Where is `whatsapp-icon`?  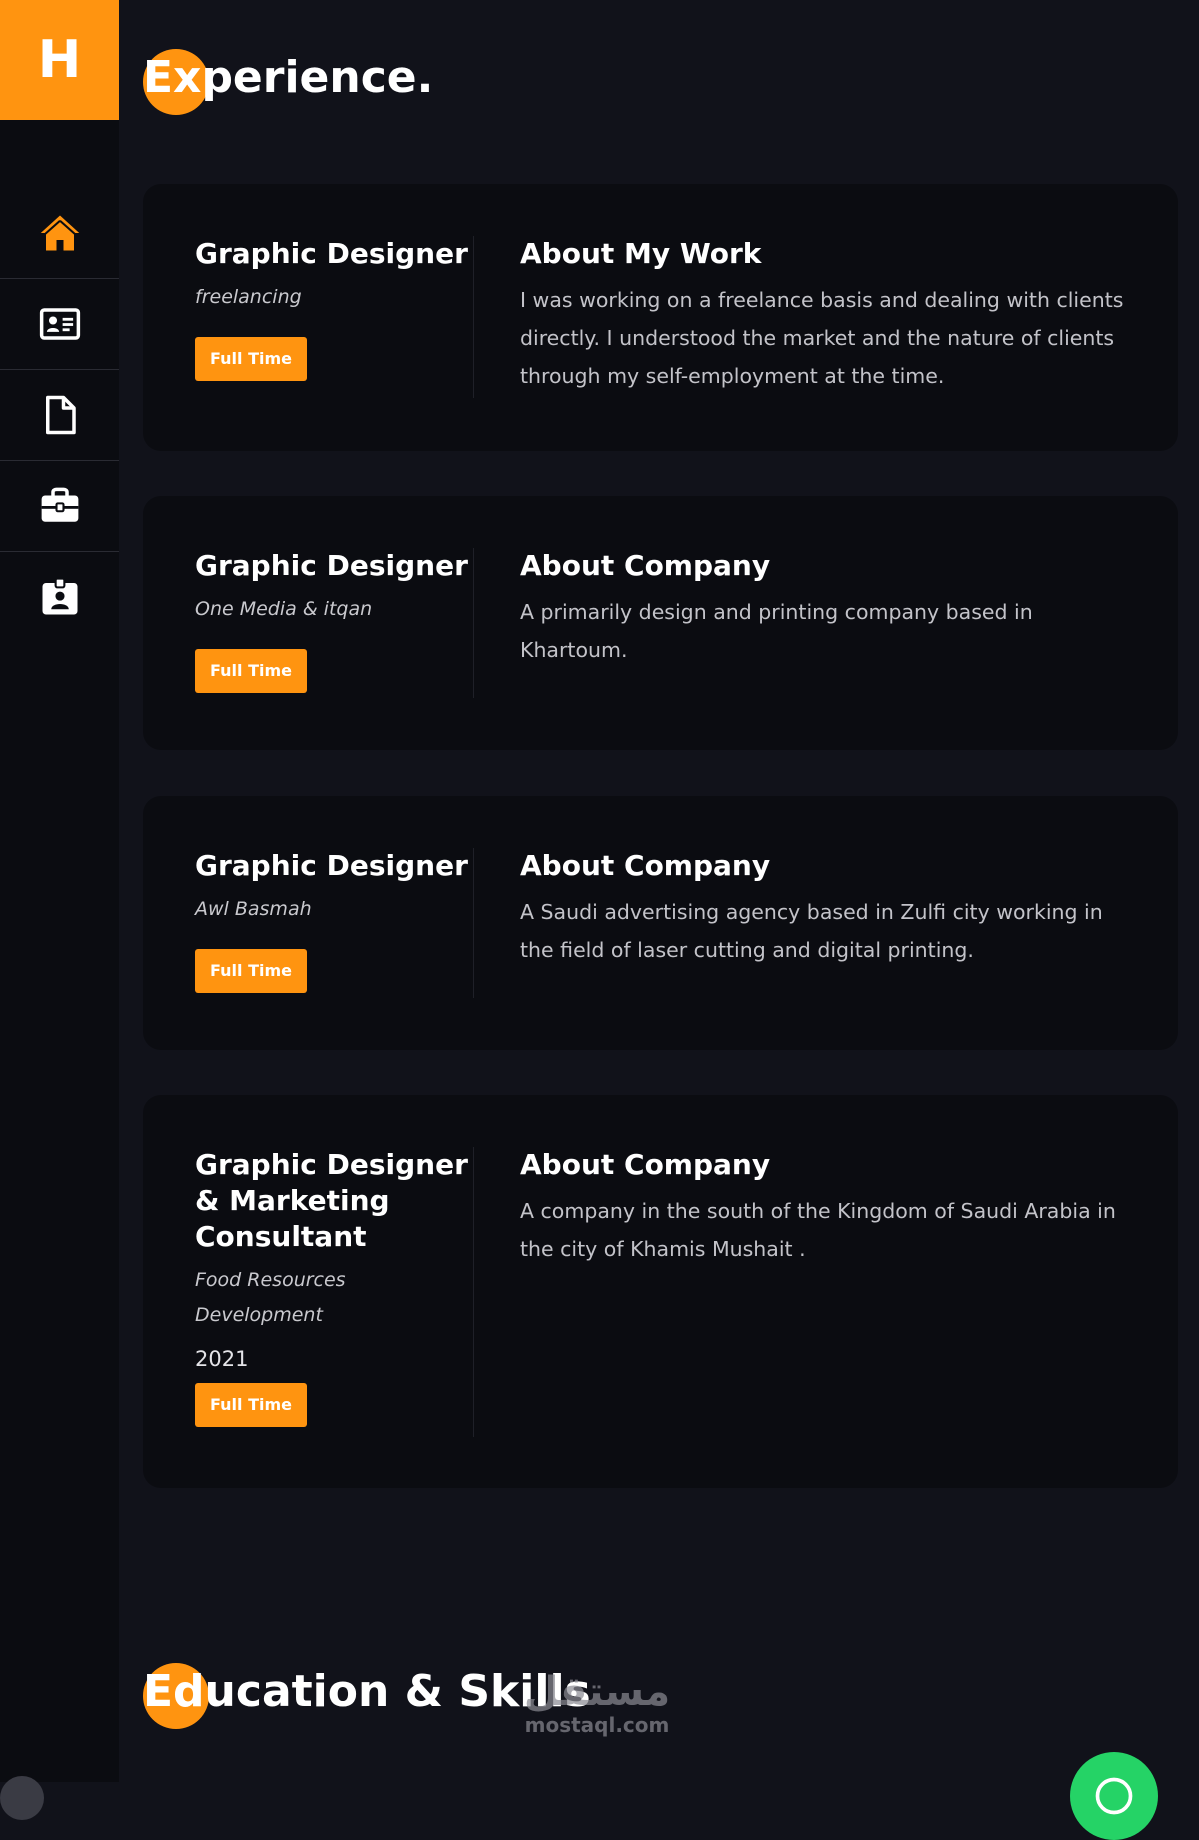
whatsapp-icon is located at coordinates (1114, 1796).